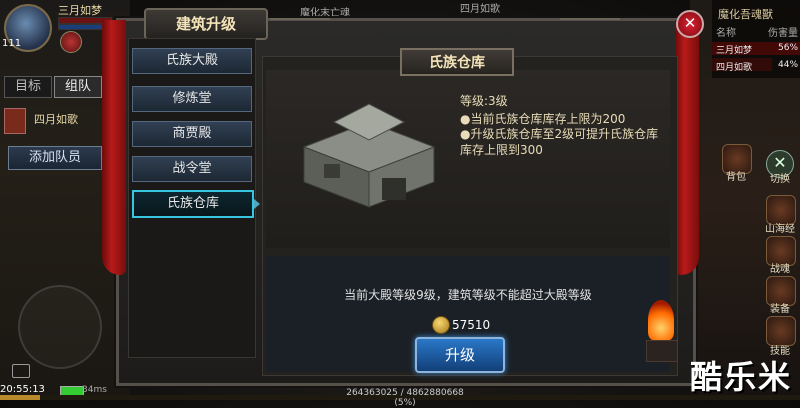 The height and width of the screenshot is (408, 800). Describe the element at coordinates (405, 398) in the screenshot. I see `experience-text: 264363025 / 4862880668 (5%)` at that location.